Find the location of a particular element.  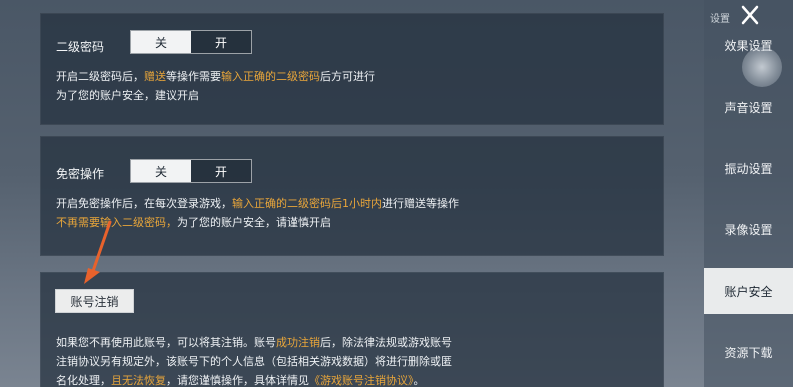

sidebar-item-account-security: 账户安全 is located at coordinates (748, 291).